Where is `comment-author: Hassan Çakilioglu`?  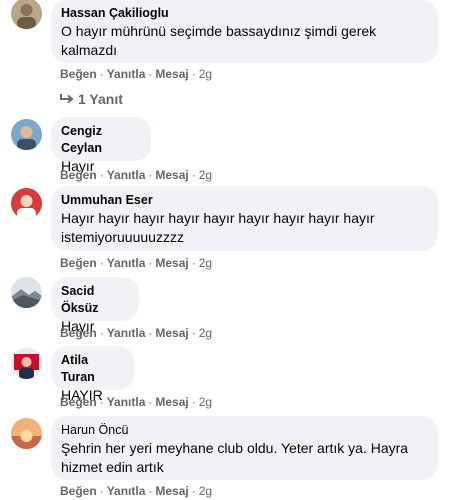 comment-author: Hassan Çakilioglu is located at coordinates (244, 13).